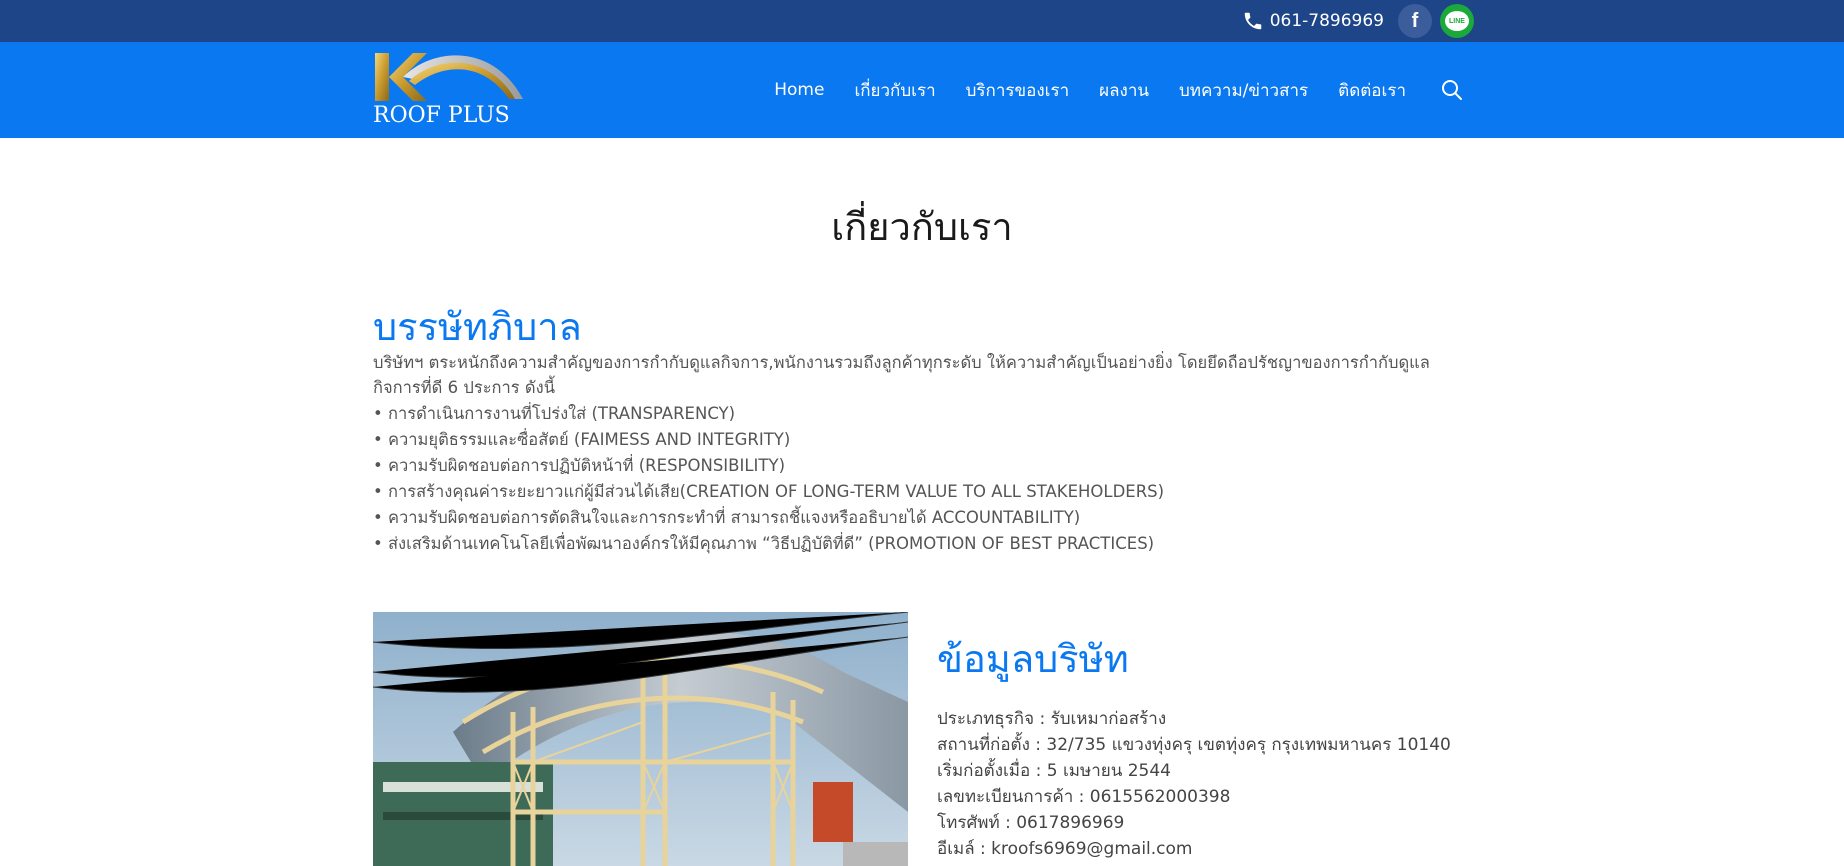 Image resolution: width=1844 pixels, height=866 pixels. Describe the element at coordinates (1052, 719) in the screenshot. I see `company-business-type: ประเภทธุรกิจ : รับเหมาก่อสร้าง` at that location.